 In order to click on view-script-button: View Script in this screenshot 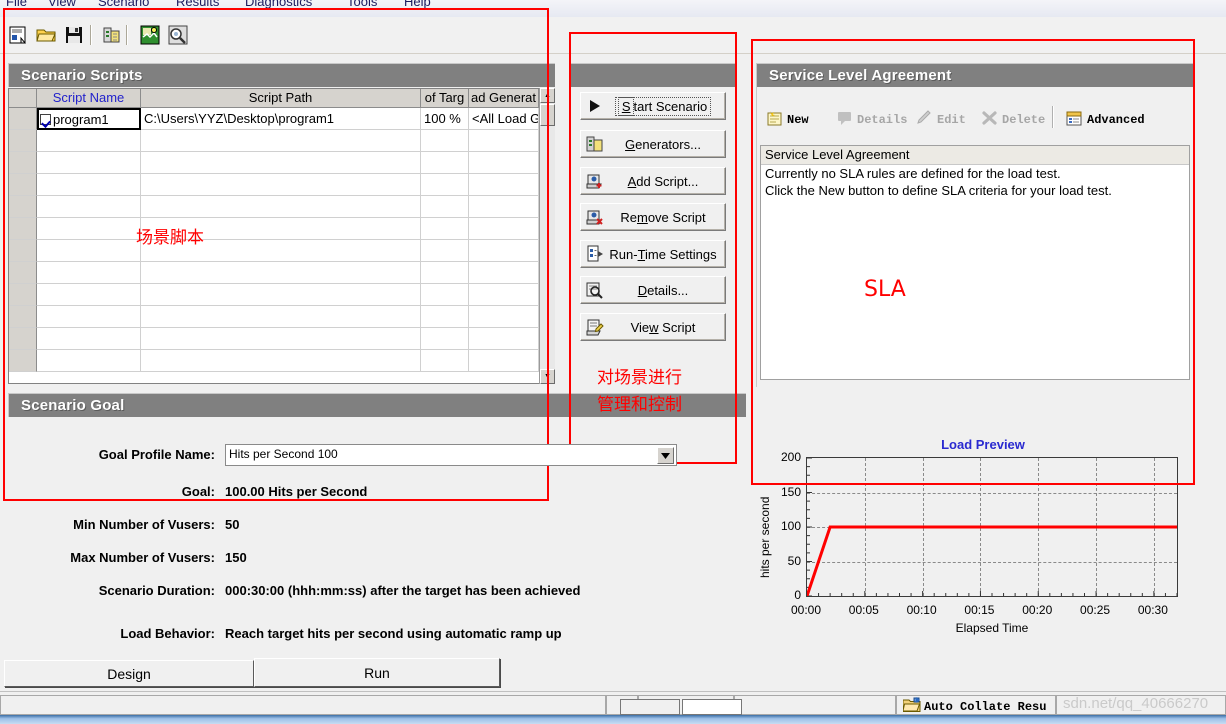, I will do `click(653, 327)`.